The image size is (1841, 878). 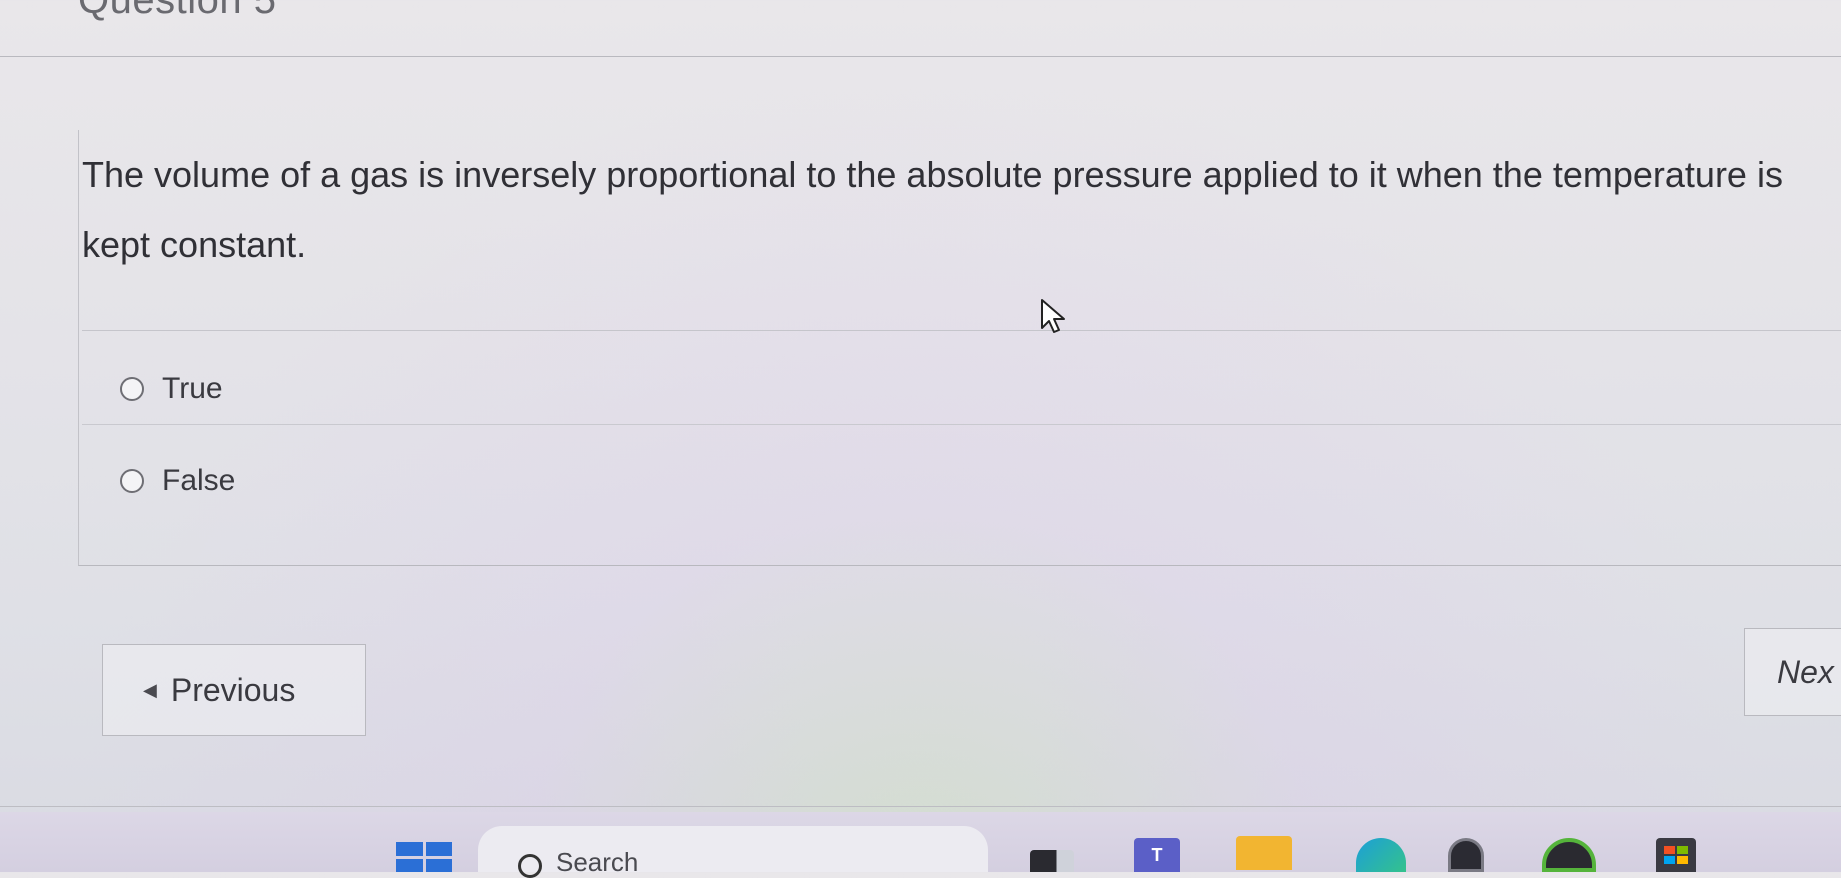 What do you see at coordinates (961, 424) in the screenshot?
I see `option-divider` at bounding box center [961, 424].